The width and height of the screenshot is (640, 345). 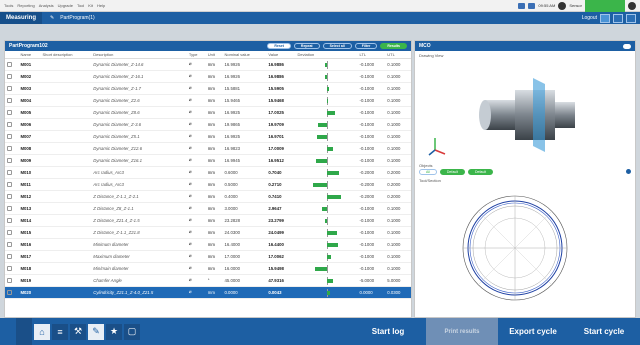 What do you see at coordinates (214, 55) in the screenshot?
I see `column-header: Unit` at bounding box center [214, 55].